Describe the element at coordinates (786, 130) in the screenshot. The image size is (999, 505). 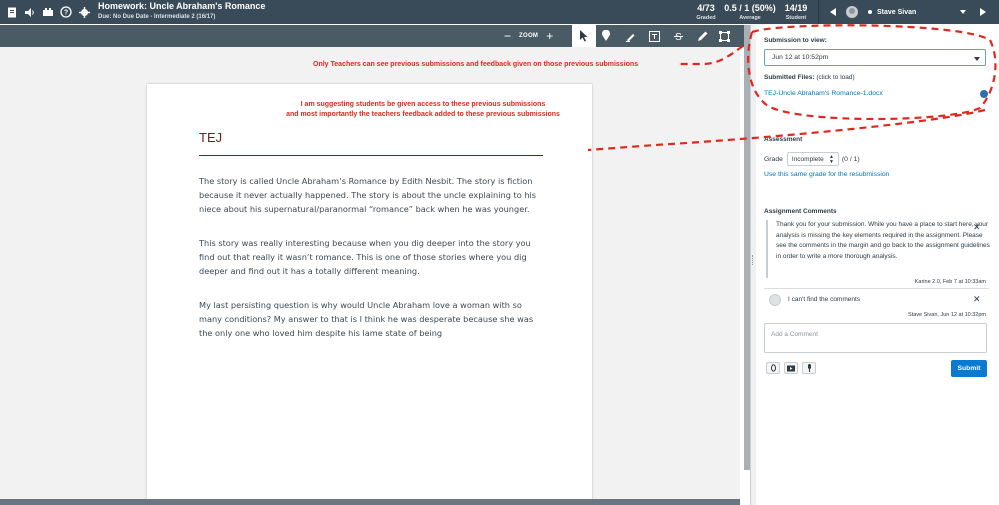
I see `annotation-arrow-bottom` at that location.